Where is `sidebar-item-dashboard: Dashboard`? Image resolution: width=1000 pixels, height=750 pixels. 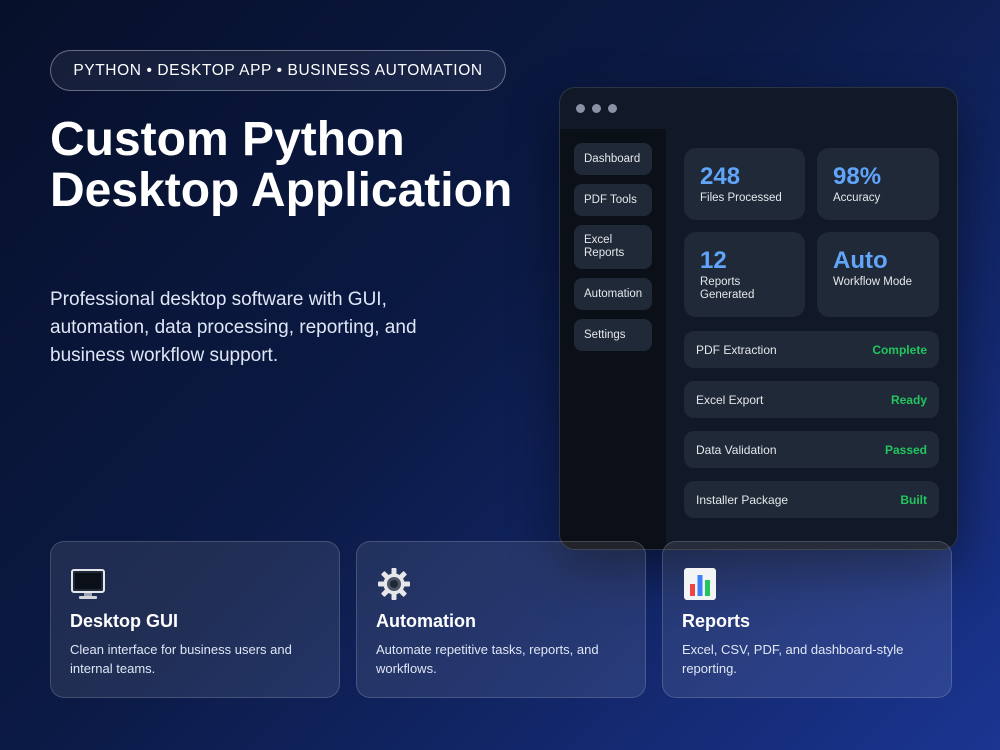
sidebar-item-dashboard: Dashboard is located at coordinates (613, 159).